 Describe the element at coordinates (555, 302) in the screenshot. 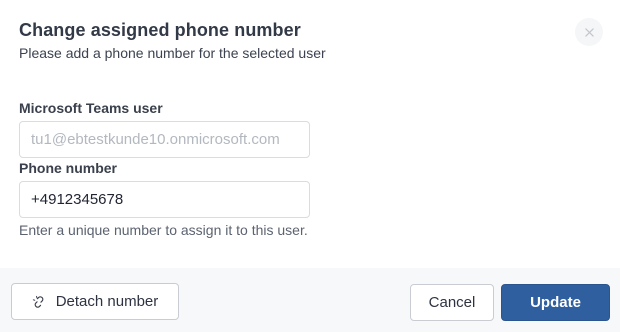

I see `update-button: Update` at that location.